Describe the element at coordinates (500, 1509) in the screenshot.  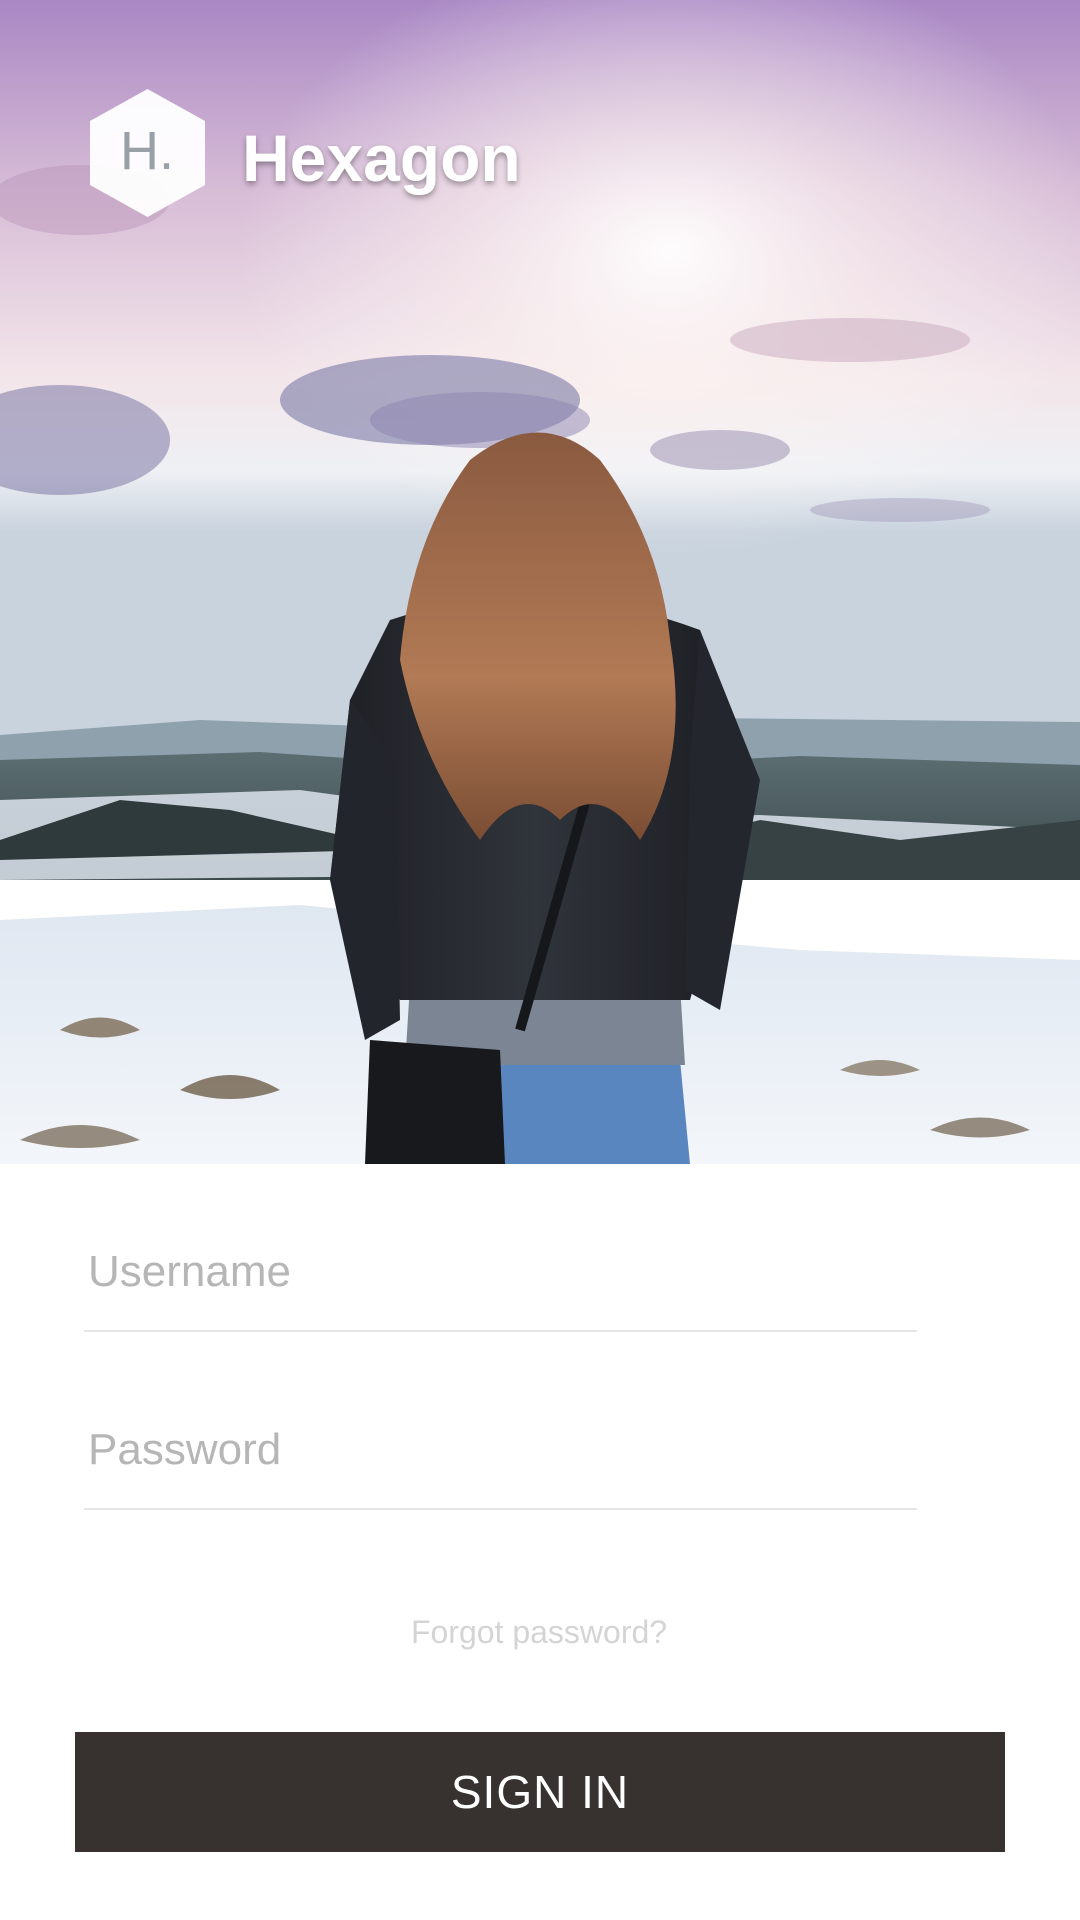
I see `password-underline` at that location.